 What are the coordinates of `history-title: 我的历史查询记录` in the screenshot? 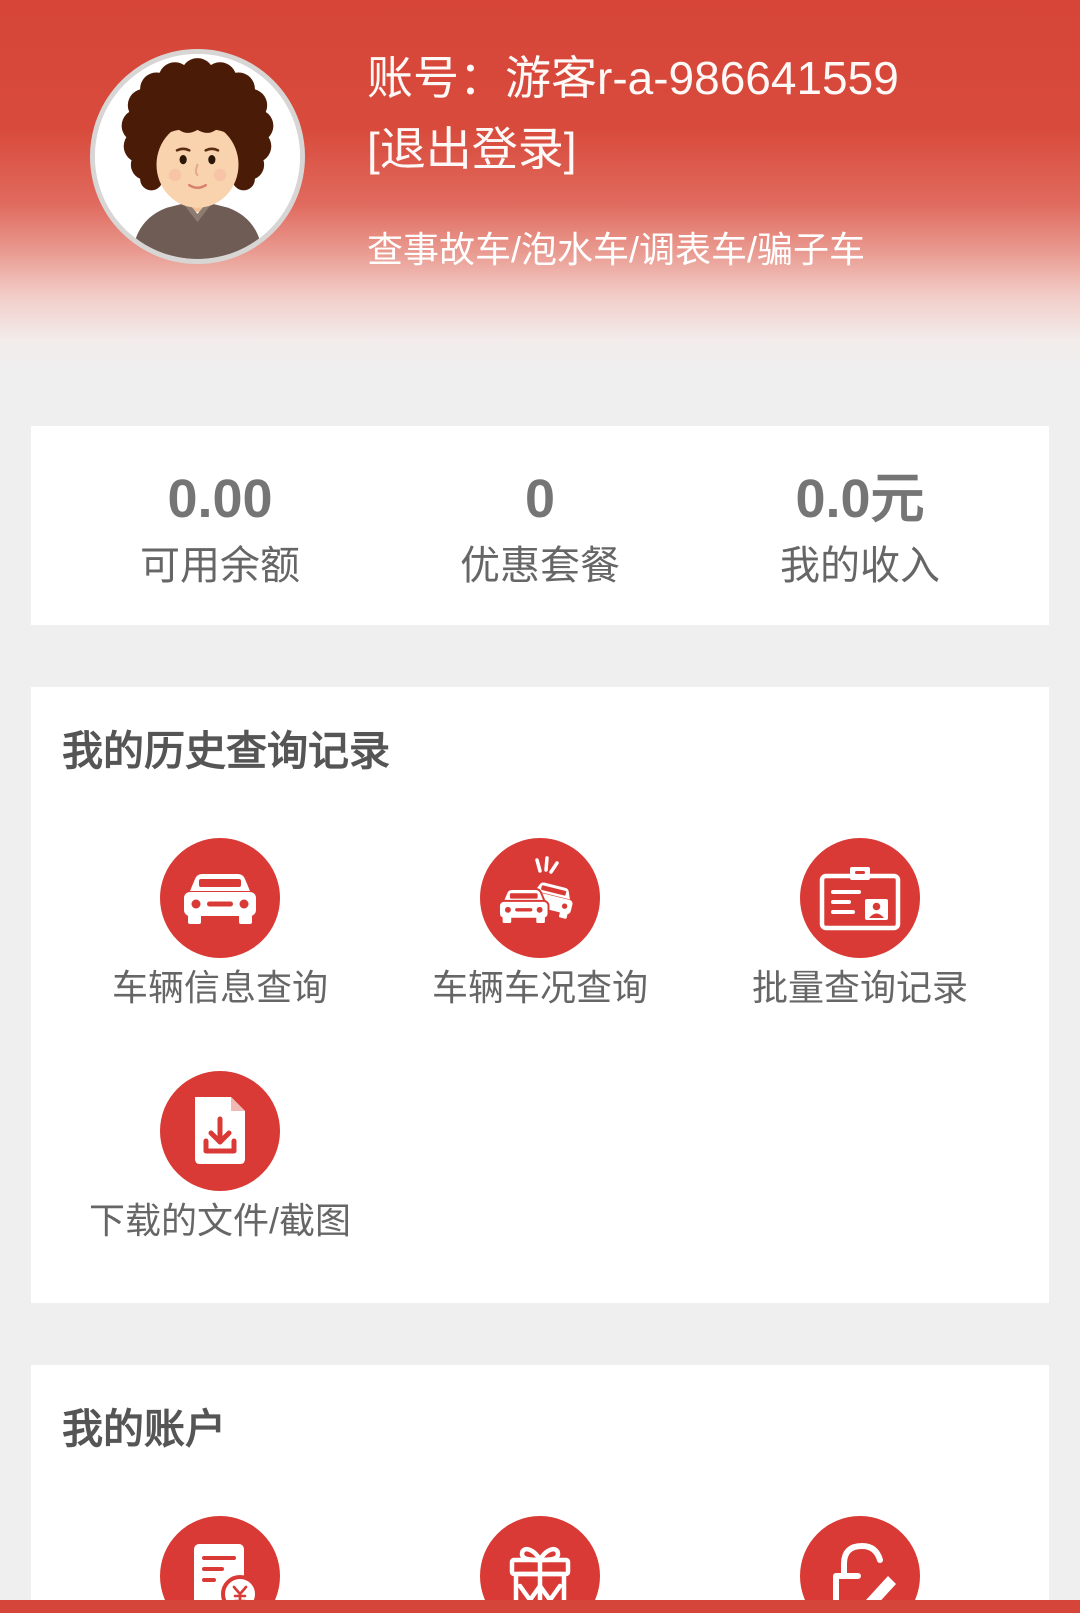 It's located at (226, 751).